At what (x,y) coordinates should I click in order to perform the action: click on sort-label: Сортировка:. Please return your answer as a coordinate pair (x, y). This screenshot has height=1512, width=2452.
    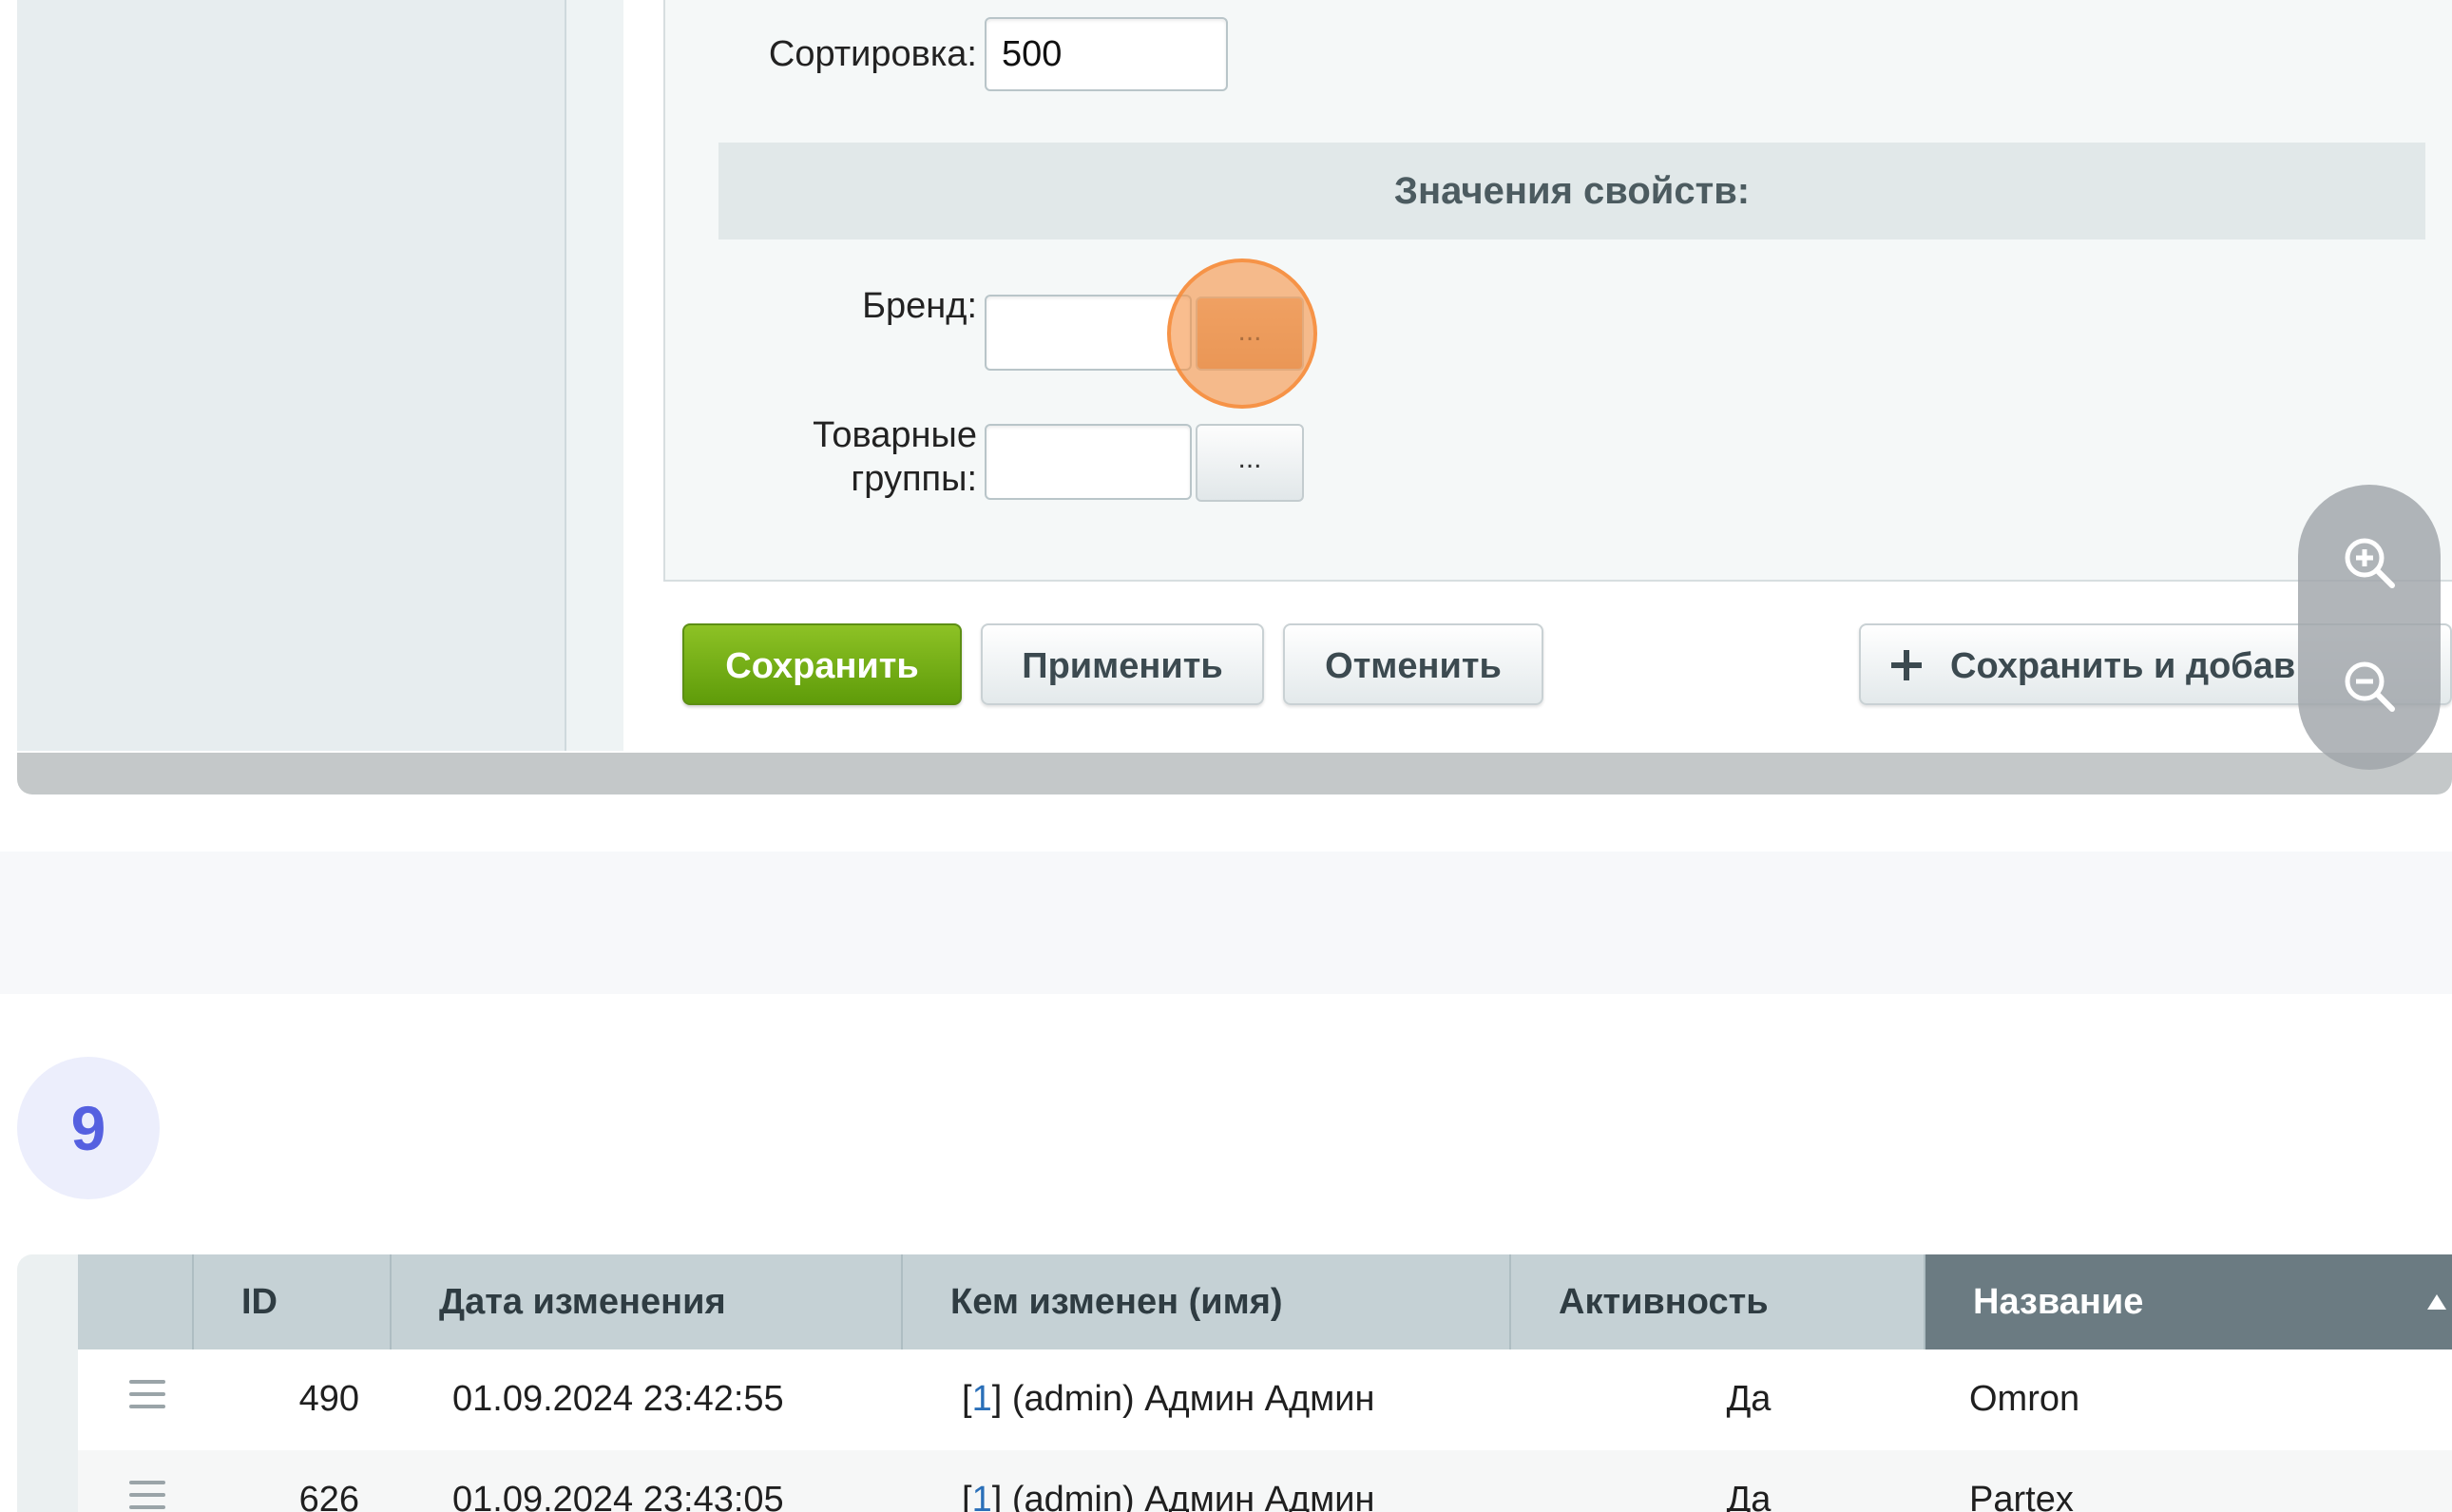
    Looking at the image, I should click on (873, 54).